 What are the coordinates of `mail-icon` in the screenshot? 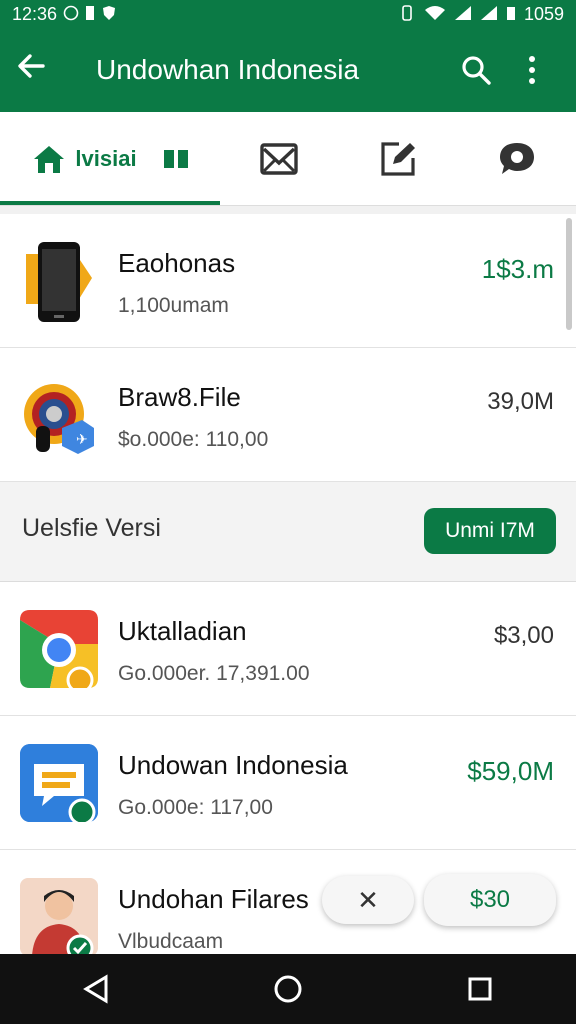 It's located at (279, 158).